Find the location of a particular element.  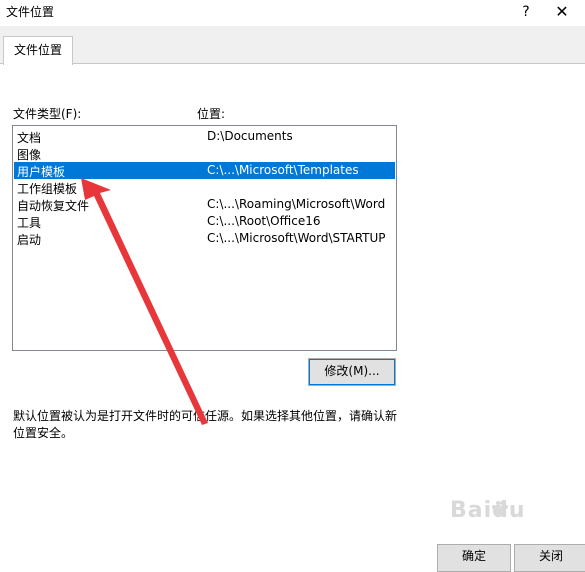

trust-note: 默认位置被认为是打开文件时的可信任源。如果选择其他位置，请确认新位置安全。 is located at coordinates (205, 424).